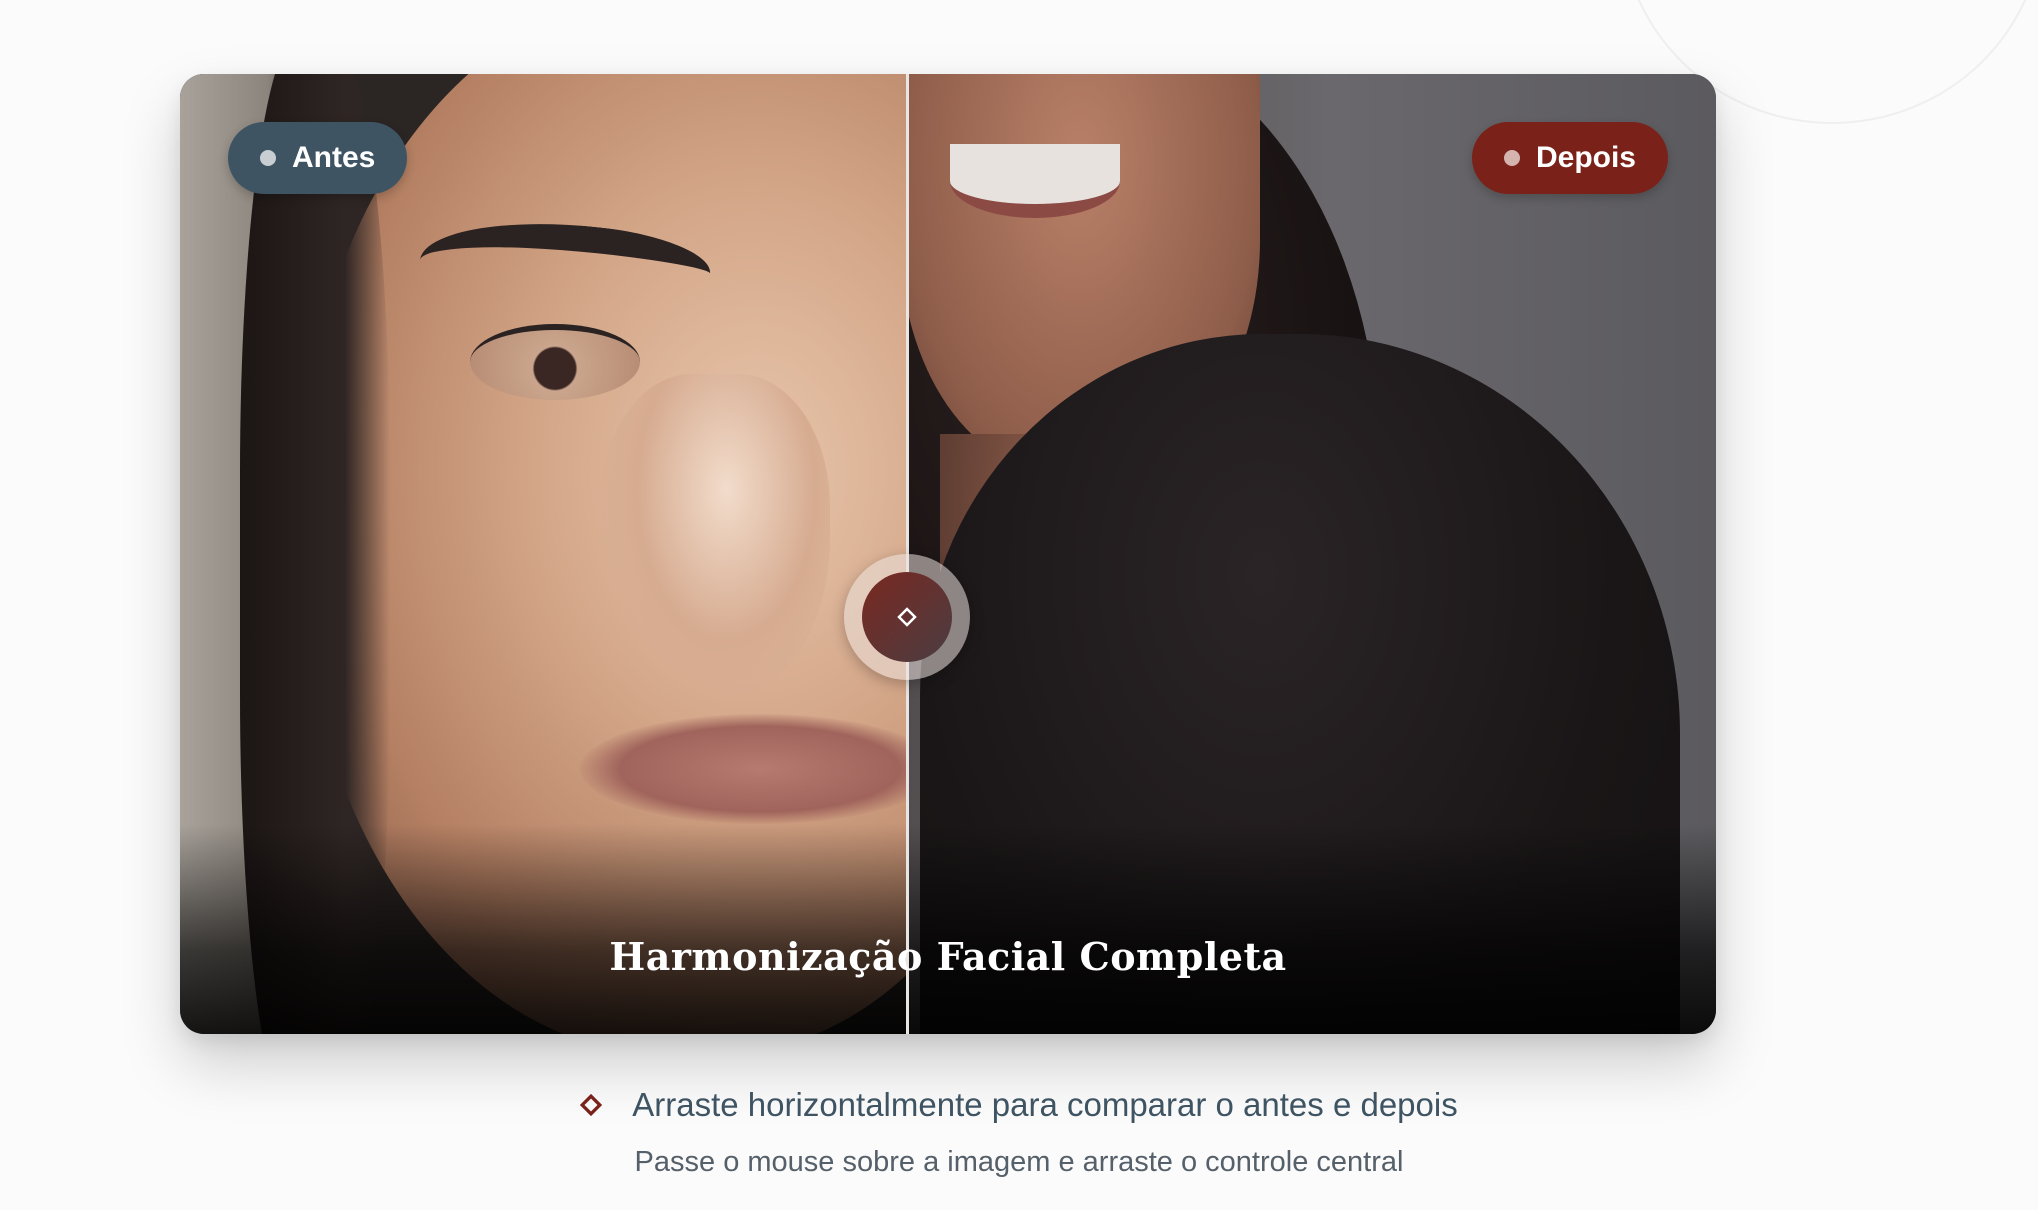 The image size is (2038, 1210). What do you see at coordinates (334, 157) in the screenshot?
I see `before-badge-label: Antes` at bounding box center [334, 157].